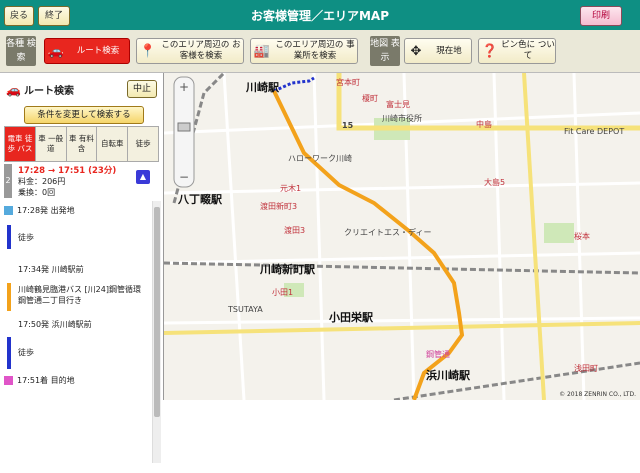 This screenshot has height=473, width=640. Describe the element at coordinates (528, 50) in the screenshot. I see `pin-color-label: ピン色に ついて` at that location.